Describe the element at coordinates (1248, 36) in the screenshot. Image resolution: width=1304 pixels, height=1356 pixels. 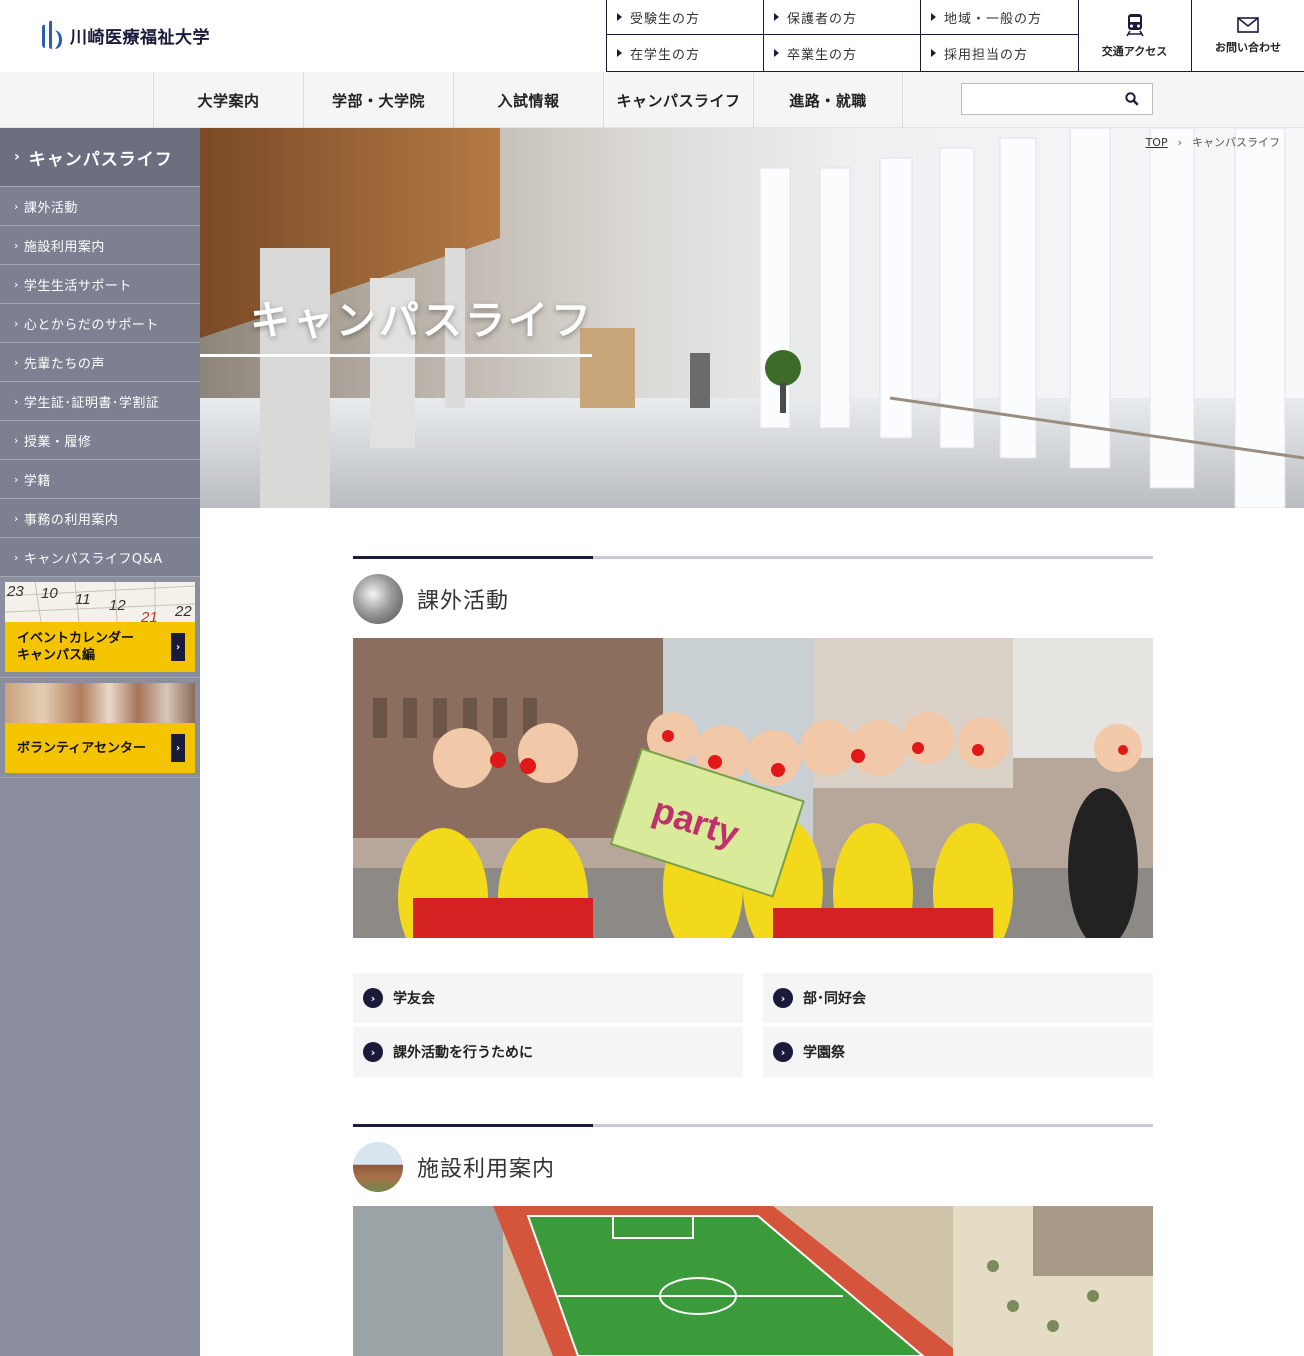
I see `contact-button: お問い合わせ` at that location.